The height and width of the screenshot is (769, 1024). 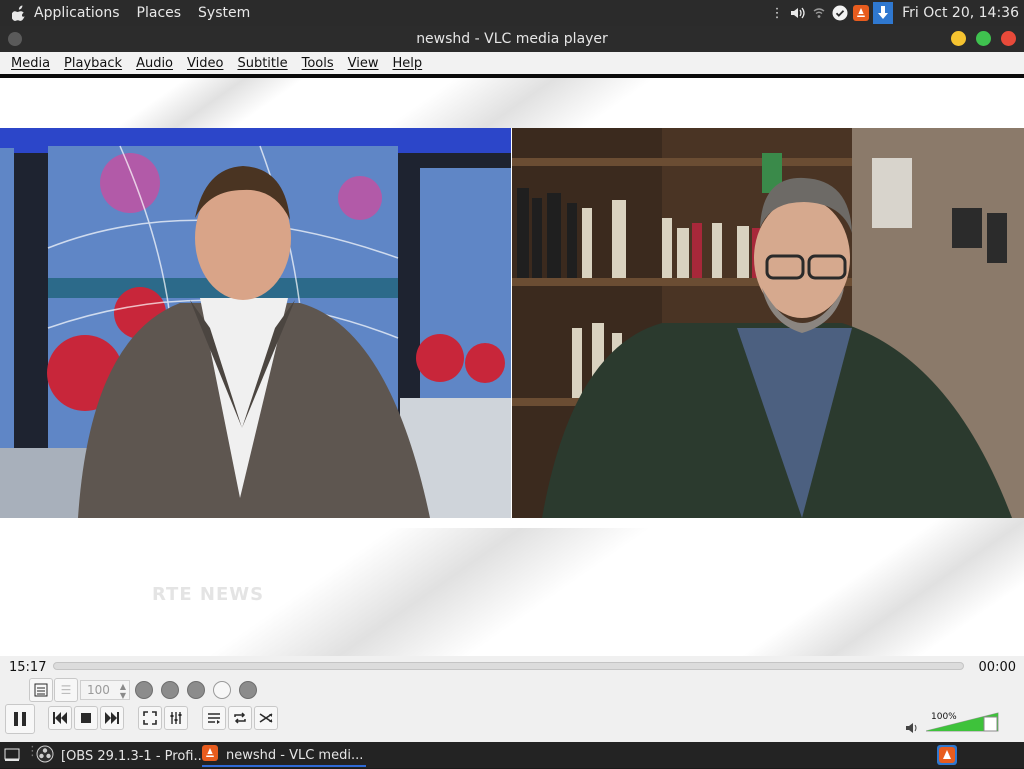 What do you see at coordinates (508, 666) in the screenshot?
I see `seek-slider` at bounding box center [508, 666].